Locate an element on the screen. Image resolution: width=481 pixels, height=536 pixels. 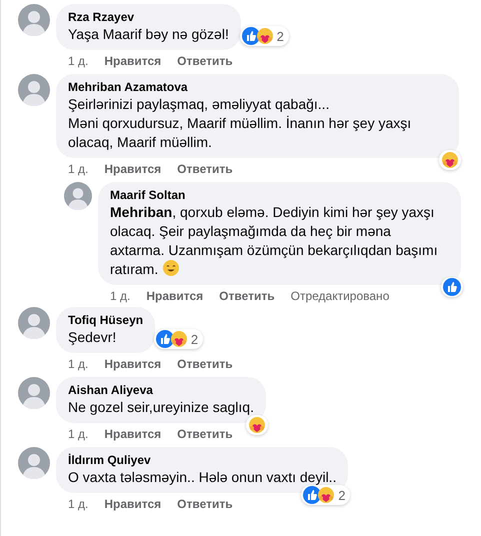
author-name: Aishan Aliyeva is located at coordinates (161, 390).